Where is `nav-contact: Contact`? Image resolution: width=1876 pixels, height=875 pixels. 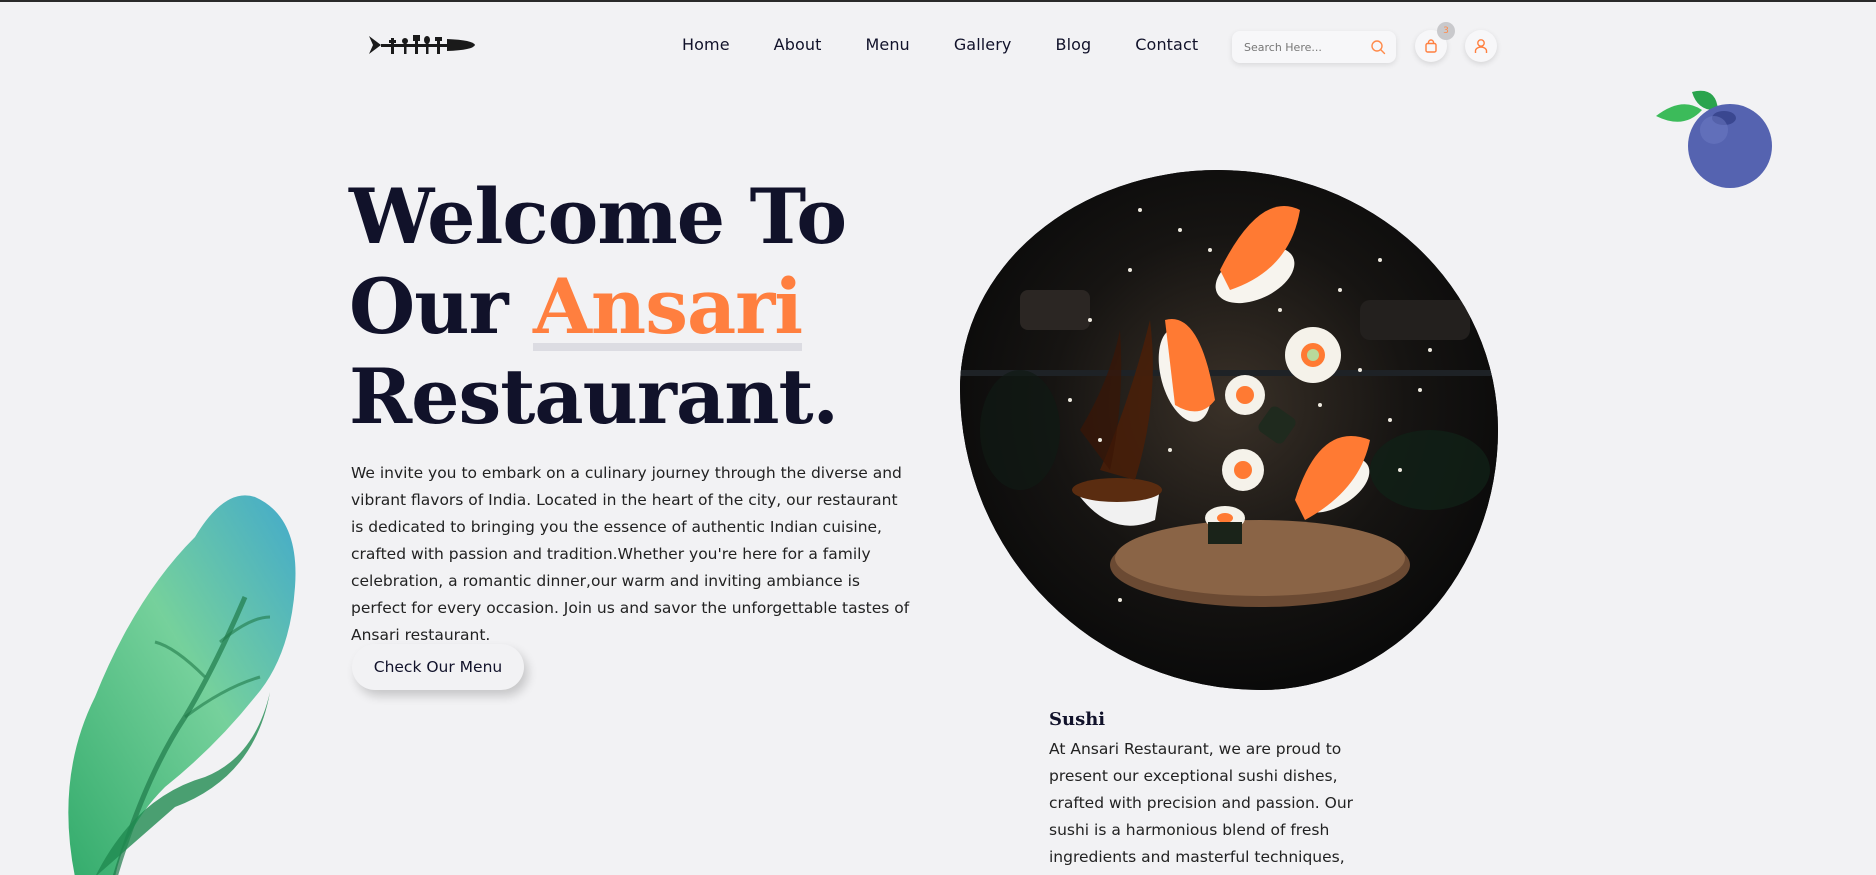
nav-contact: Contact is located at coordinates (1166, 45).